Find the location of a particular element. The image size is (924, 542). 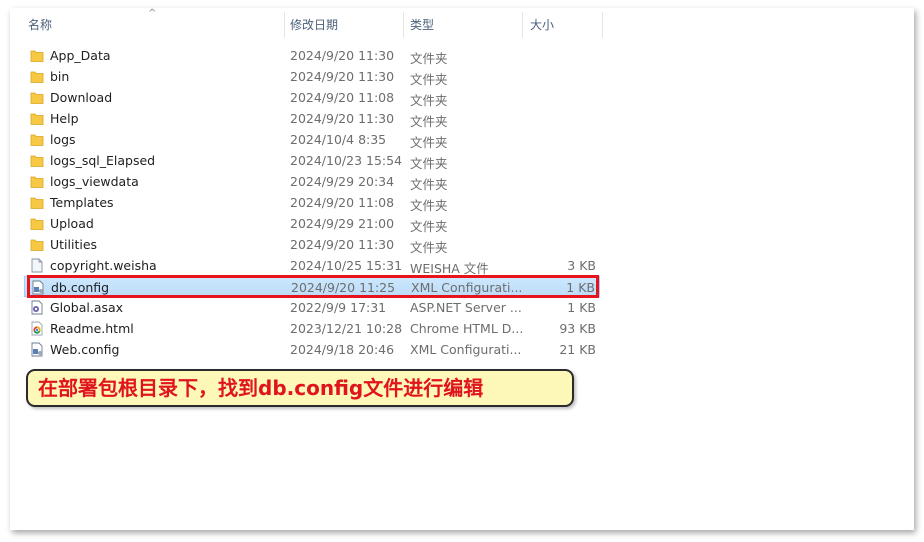

file-row: Download 2024/9/20 11:08 文件夹 is located at coordinates (312, 97).